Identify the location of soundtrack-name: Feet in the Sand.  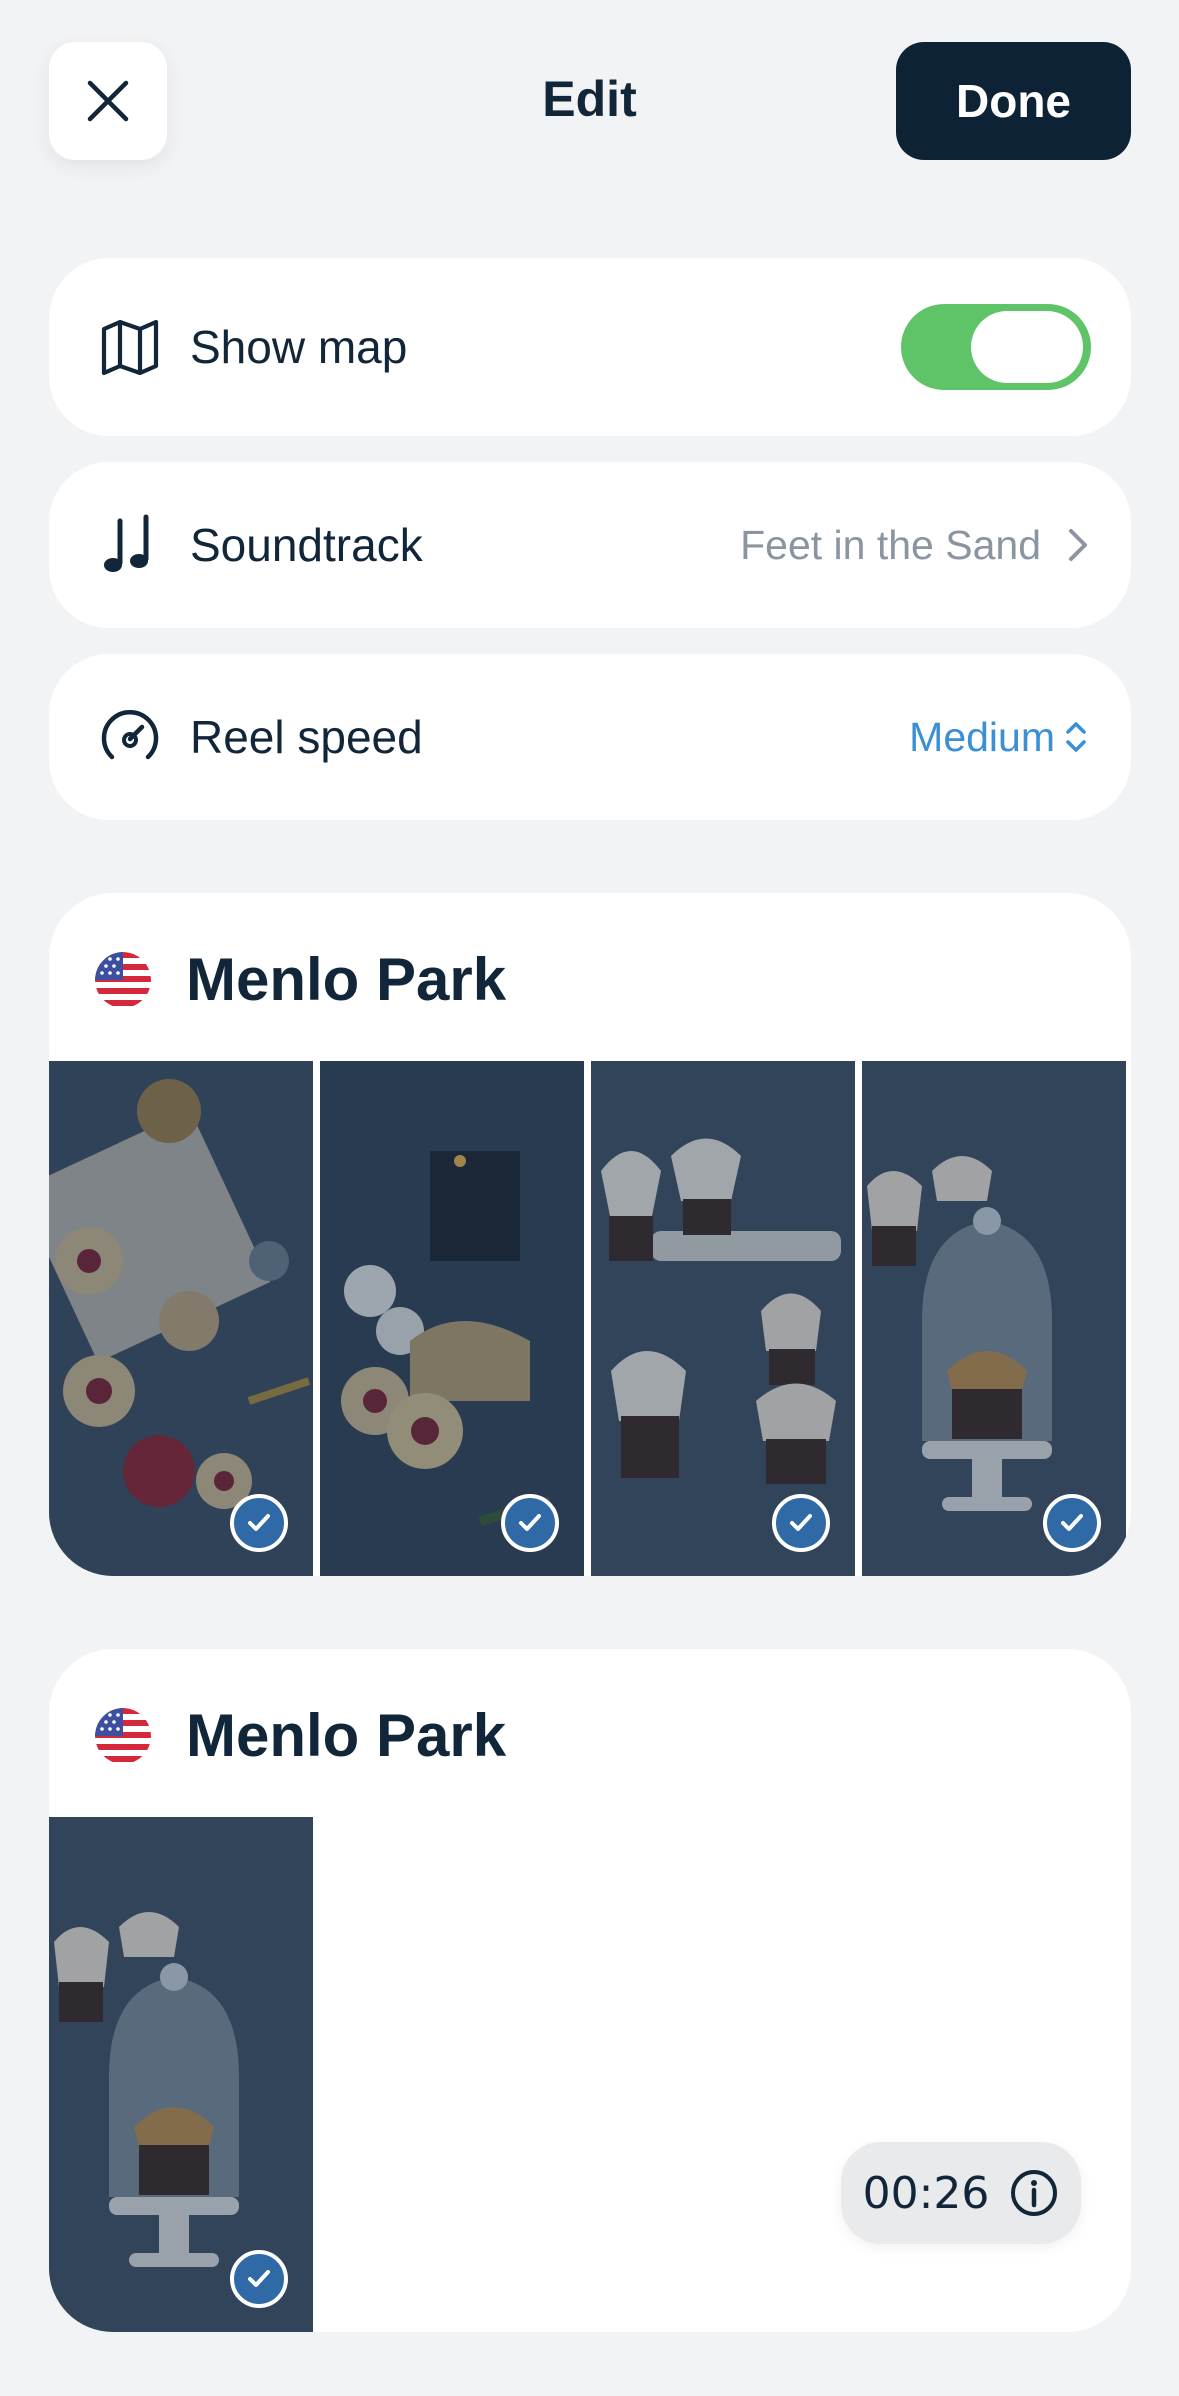
(890, 544).